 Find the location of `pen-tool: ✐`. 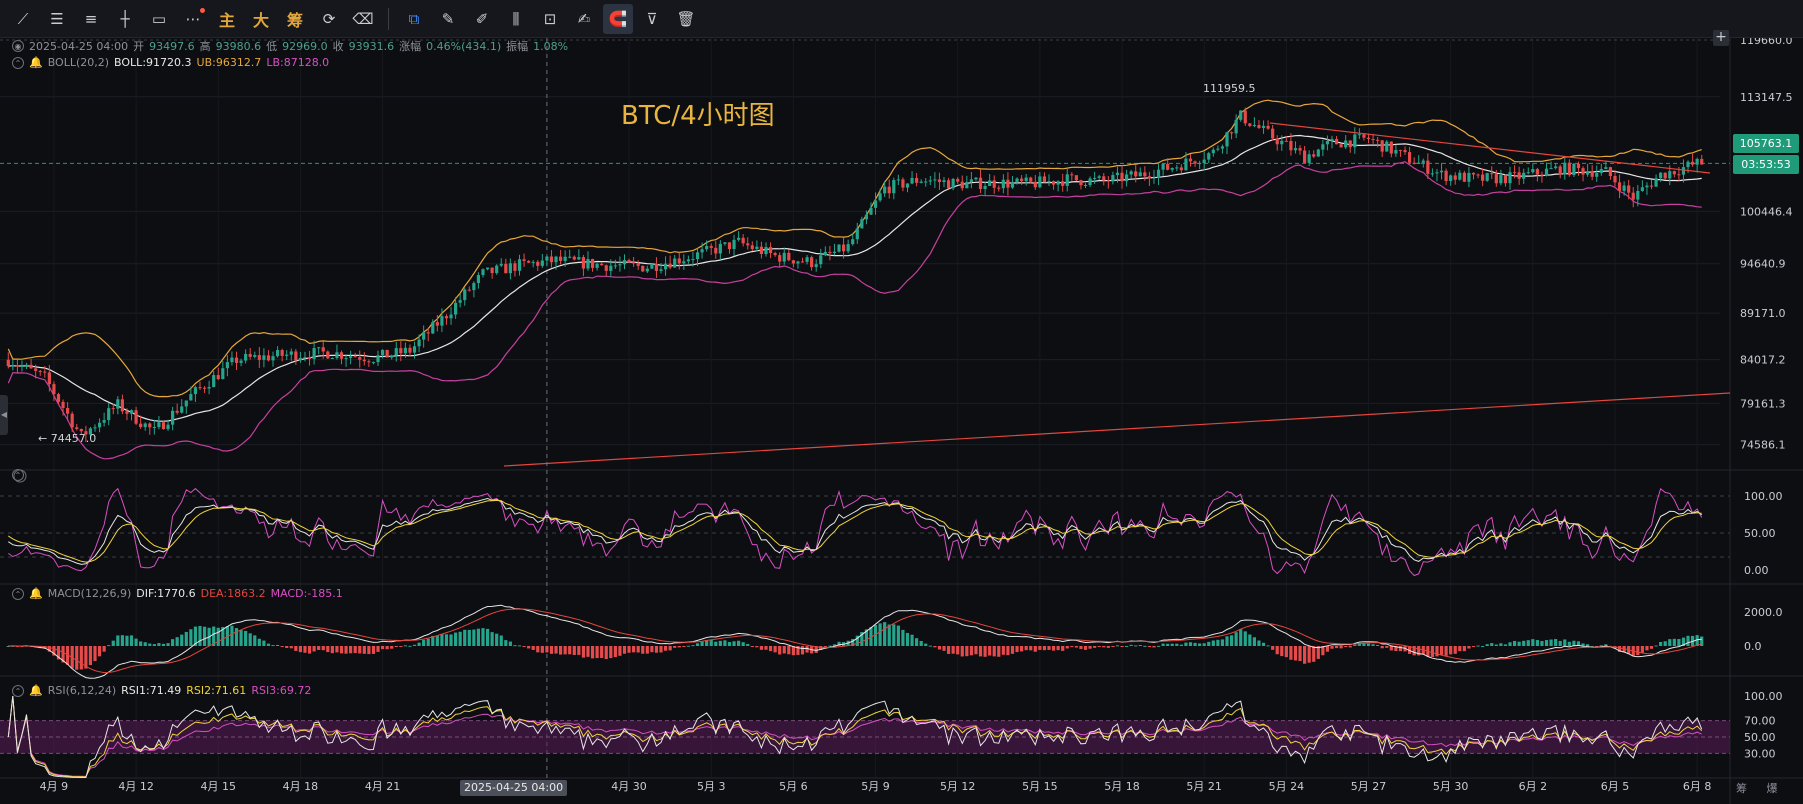

pen-tool: ✐ is located at coordinates (482, 19).